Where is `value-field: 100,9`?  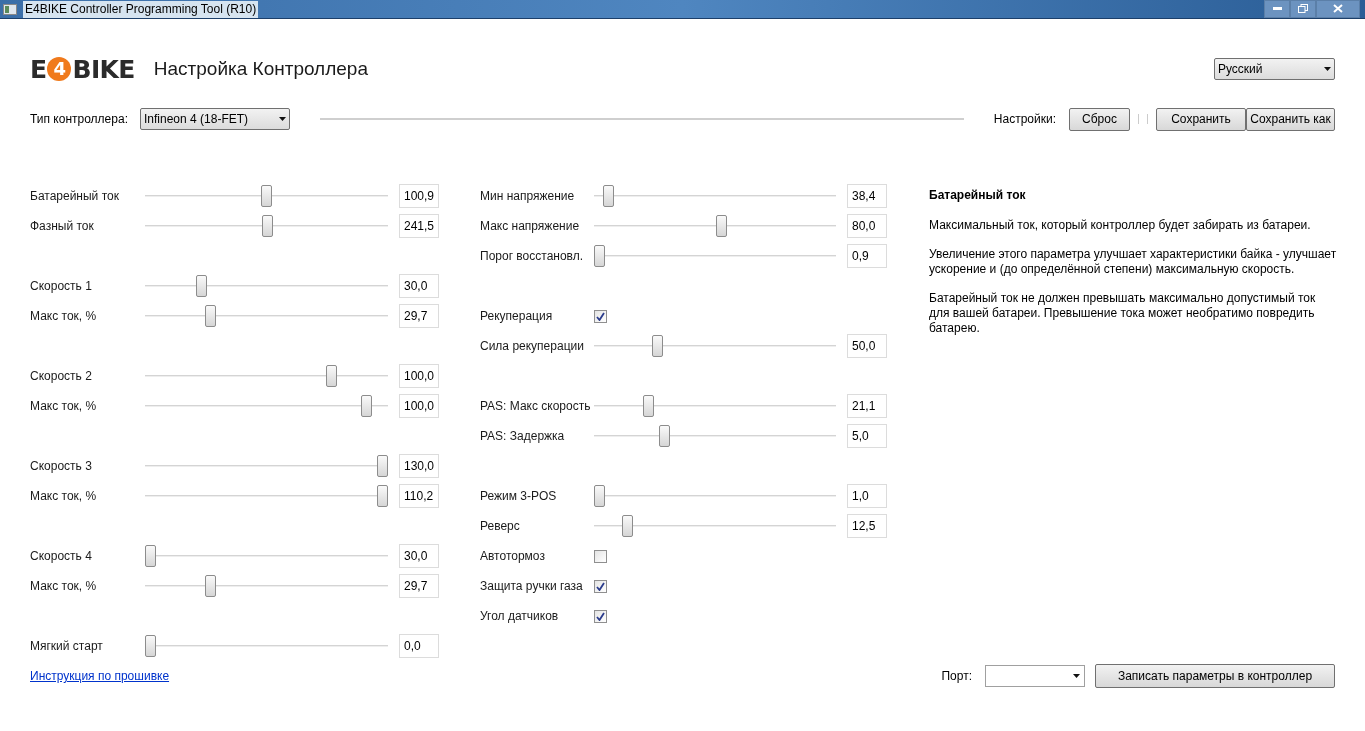
value-field: 100,9 is located at coordinates (419, 196).